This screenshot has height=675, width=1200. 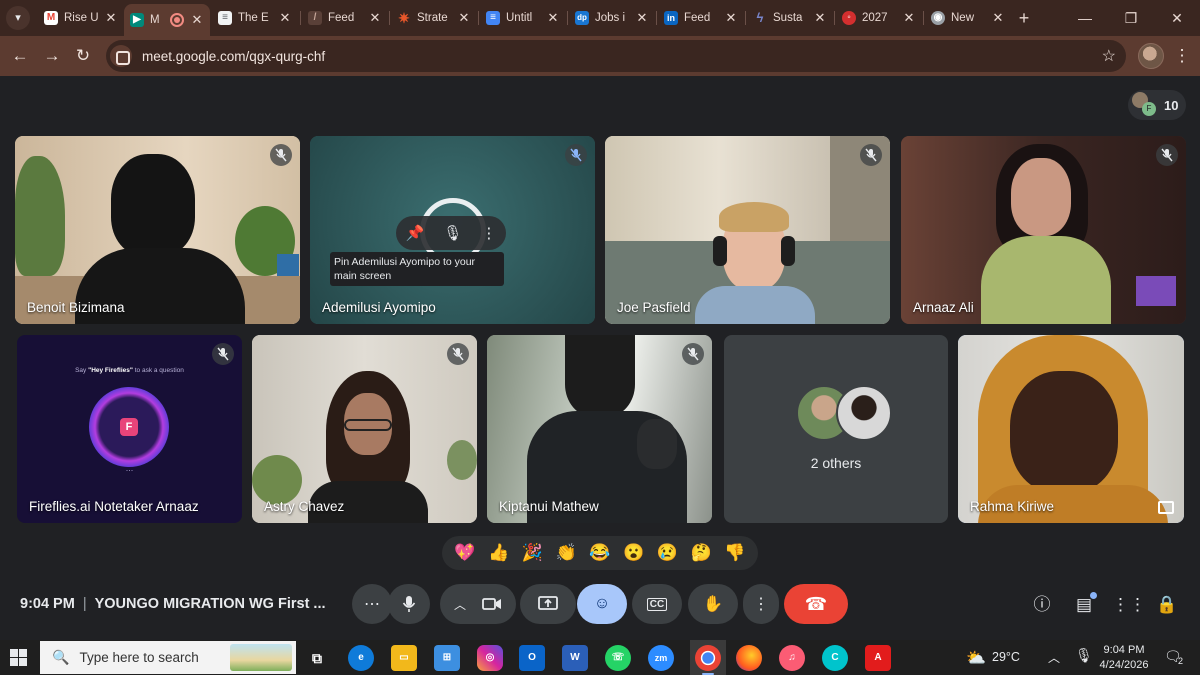 I want to click on itunes-icon: ♫, so click(x=792, y=658).